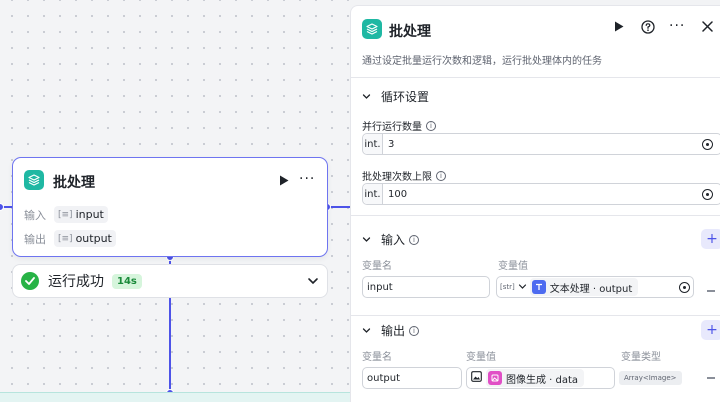  Describe the element at coordinates (495, 378) in the screenshot. I see `image-generate-icon` at that location.